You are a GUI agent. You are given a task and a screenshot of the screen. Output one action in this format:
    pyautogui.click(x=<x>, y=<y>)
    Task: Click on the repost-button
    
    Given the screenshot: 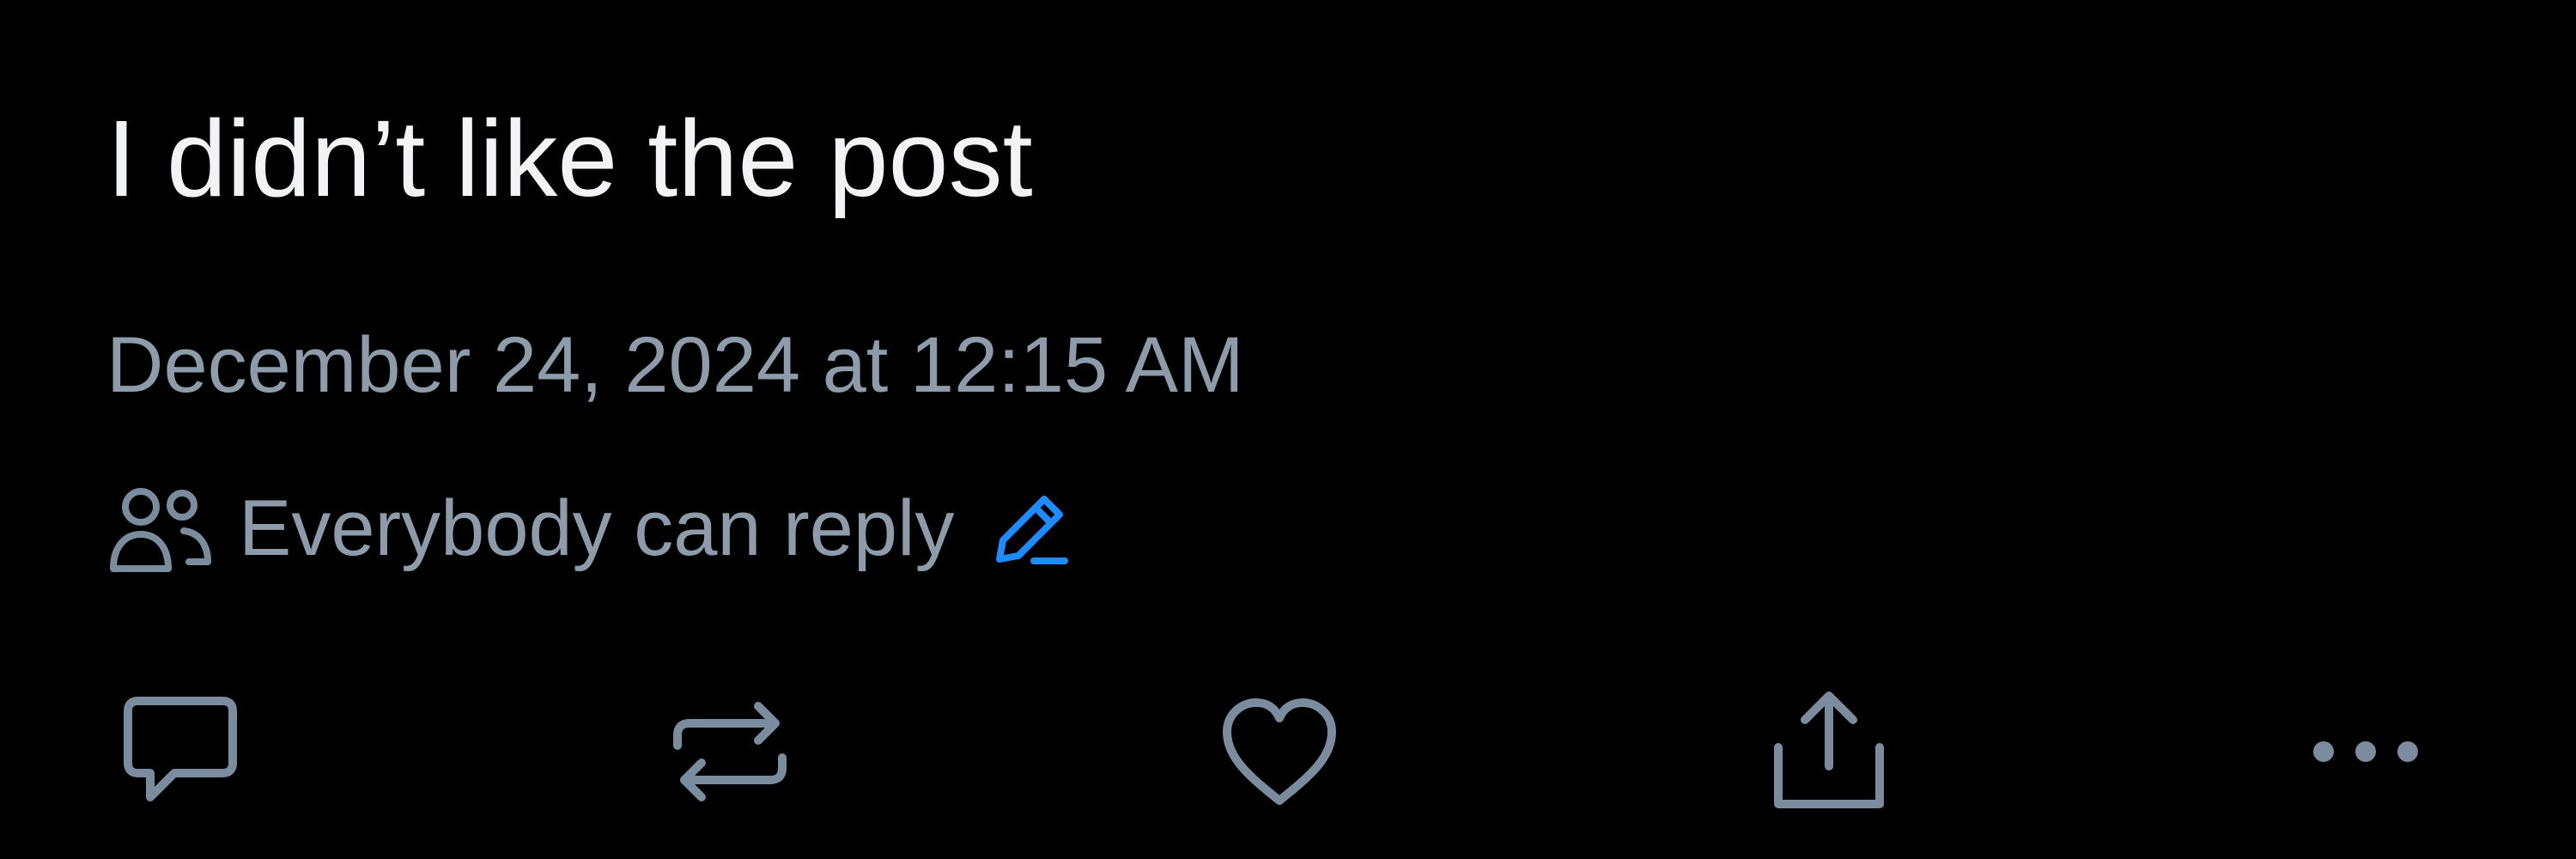 What is the action you would take?
    pyautogui.click(x=730, y=752)
    